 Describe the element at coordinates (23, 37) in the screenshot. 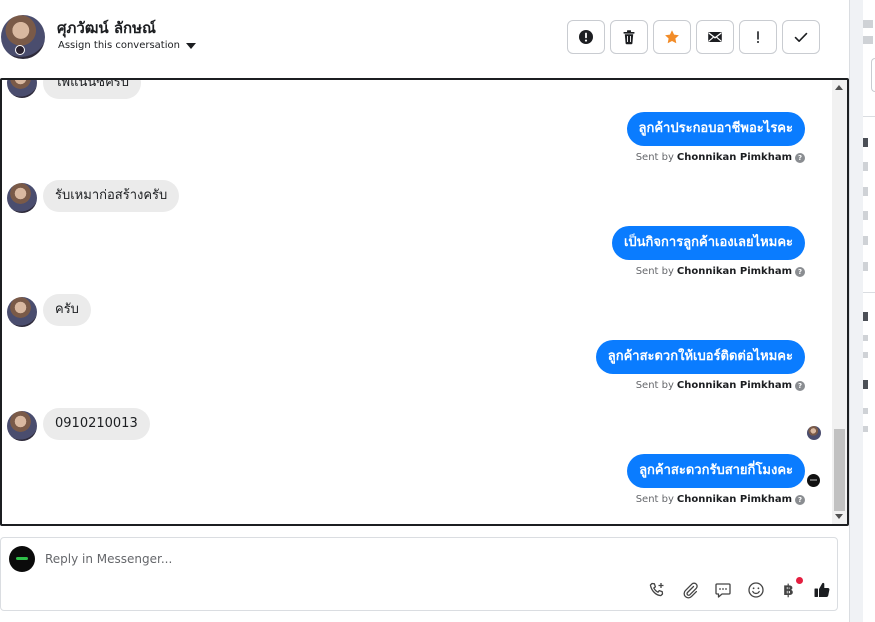

I see `contact-avatar` at that location.